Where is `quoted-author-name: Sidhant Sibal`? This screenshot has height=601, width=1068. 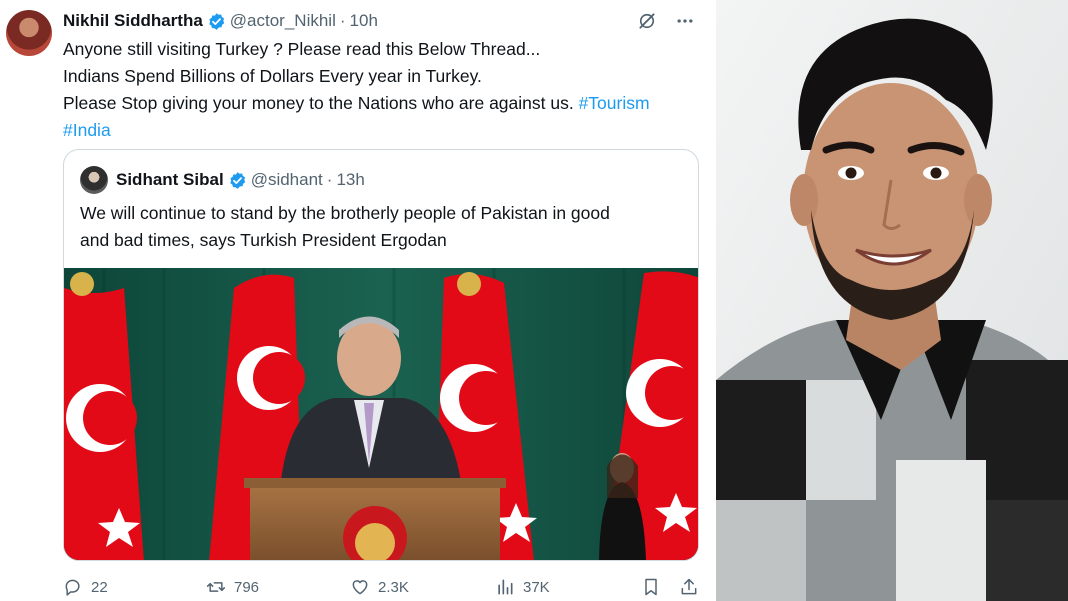 quoted-author-name: Sidhant Sibal is located at coordinates (170, 180).